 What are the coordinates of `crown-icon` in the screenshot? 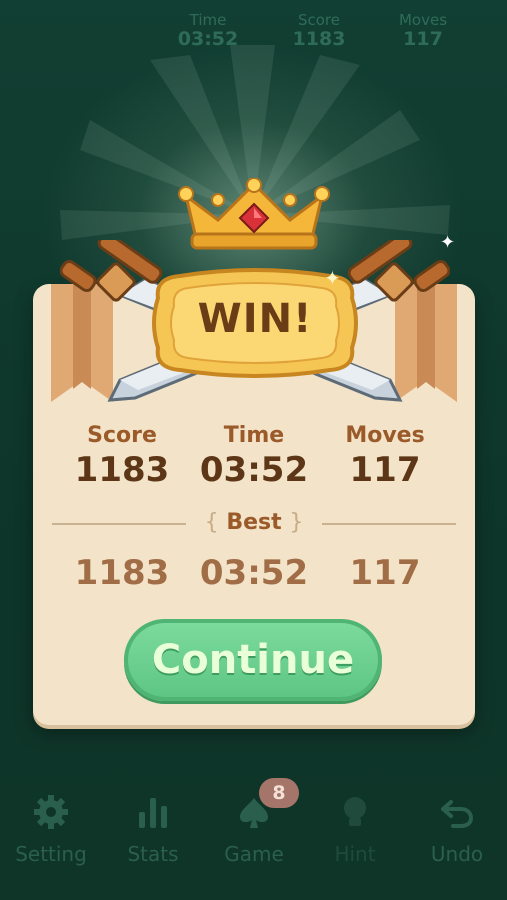 It's located at (254, 214).